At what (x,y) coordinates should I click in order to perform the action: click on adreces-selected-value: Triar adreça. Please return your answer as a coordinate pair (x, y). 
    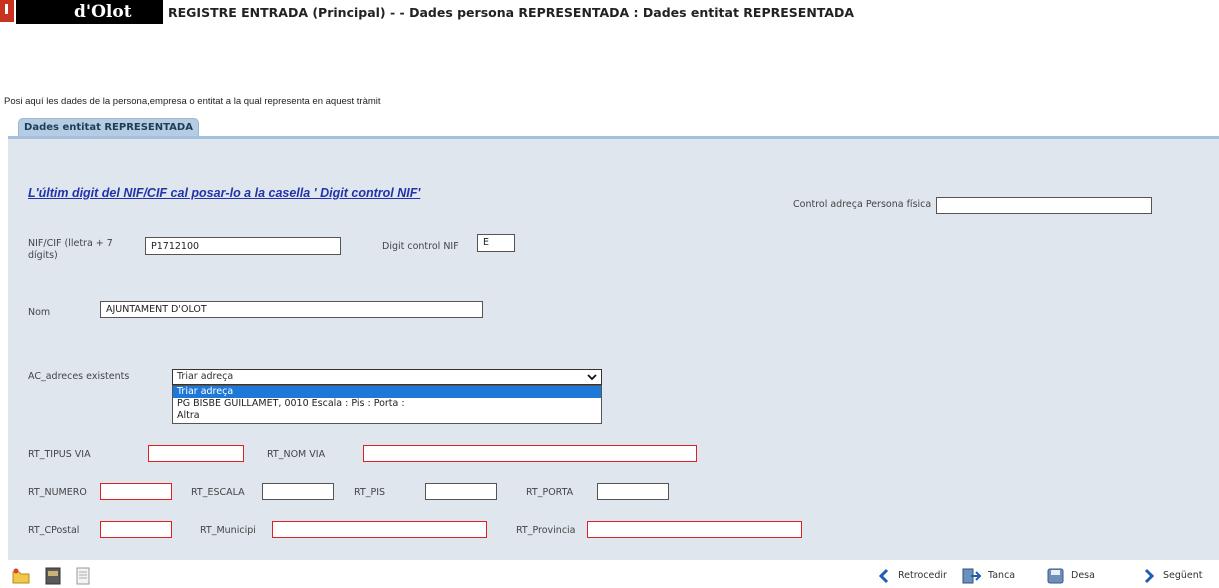
    Looking at the image, I should click on (205, 376).